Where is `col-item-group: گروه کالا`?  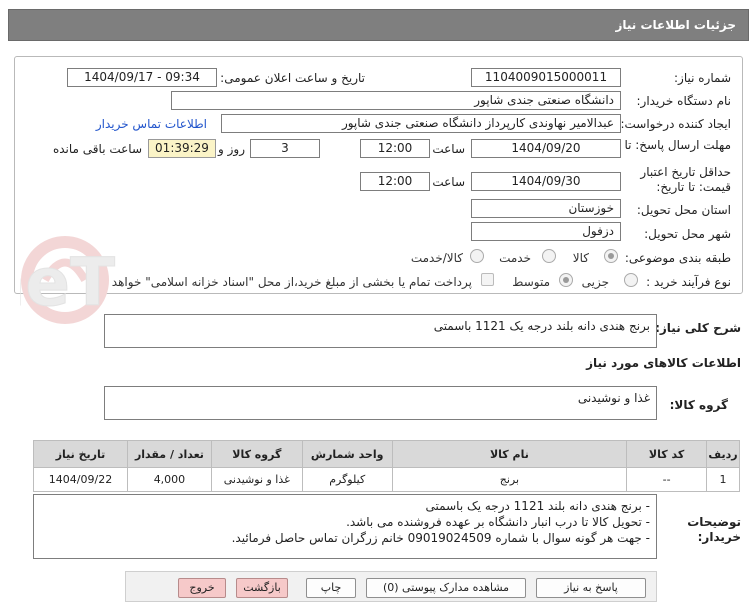
col-item-group: گروه کالا is located at coordinates (256, 454).